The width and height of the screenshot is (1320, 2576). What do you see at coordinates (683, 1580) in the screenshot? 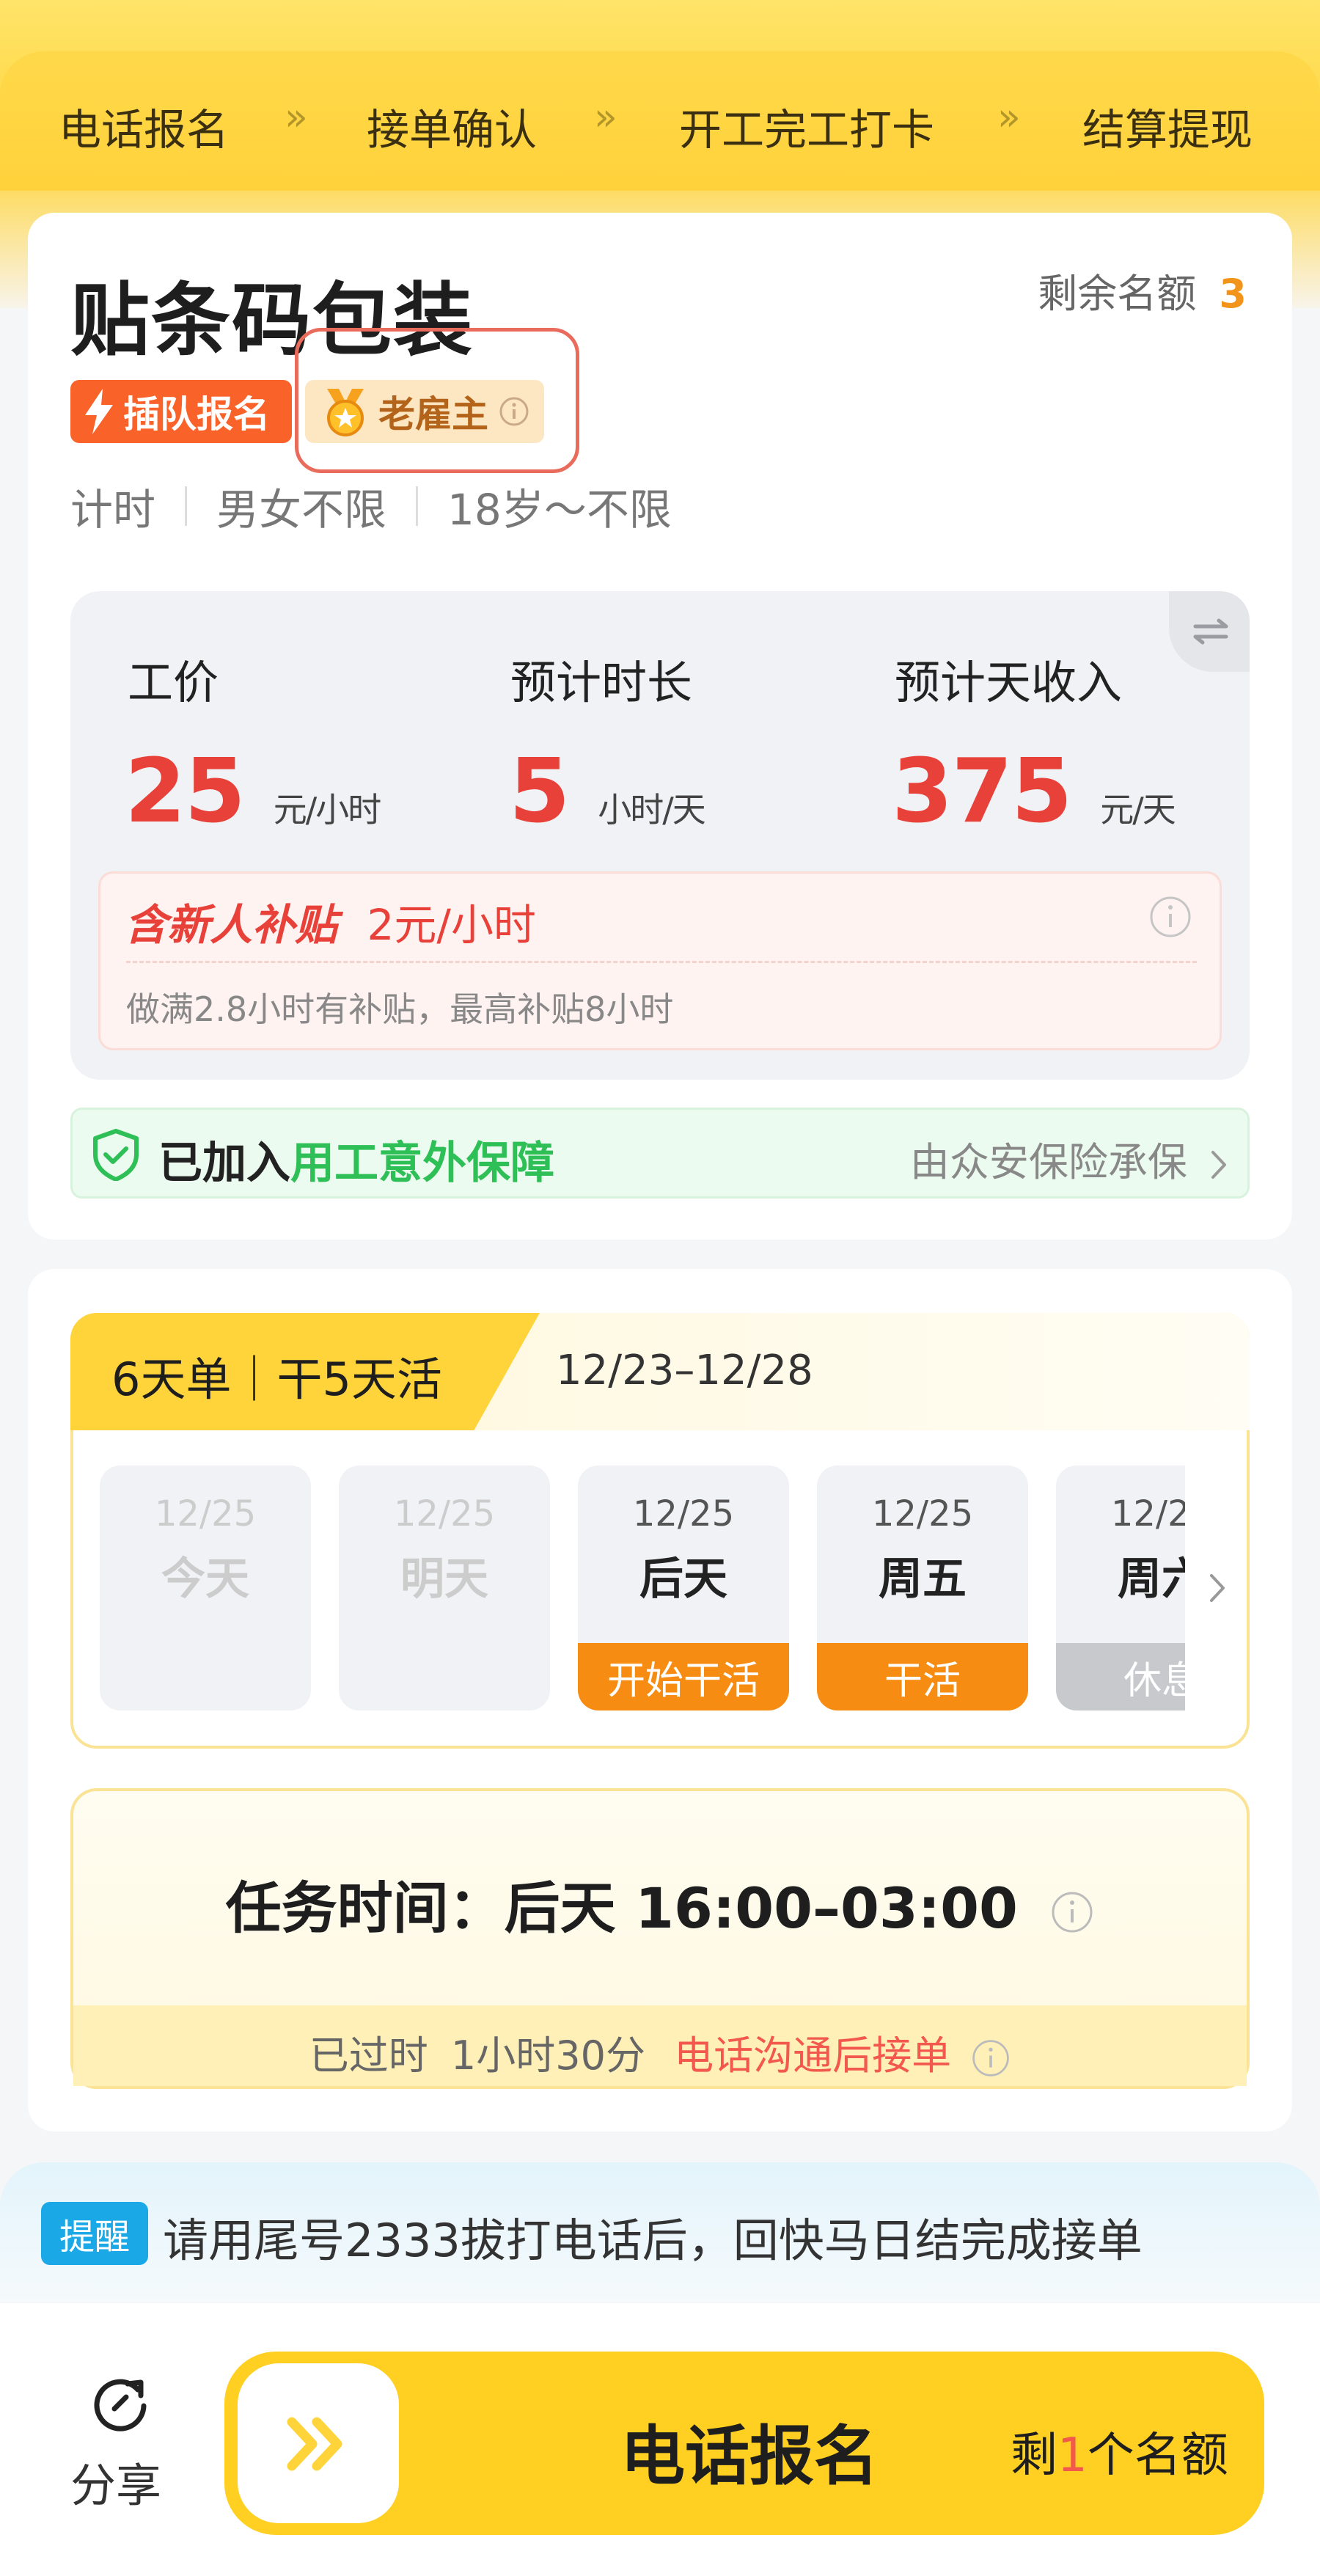
I see `day-name: 后天` at bounding box center [683, 1580].